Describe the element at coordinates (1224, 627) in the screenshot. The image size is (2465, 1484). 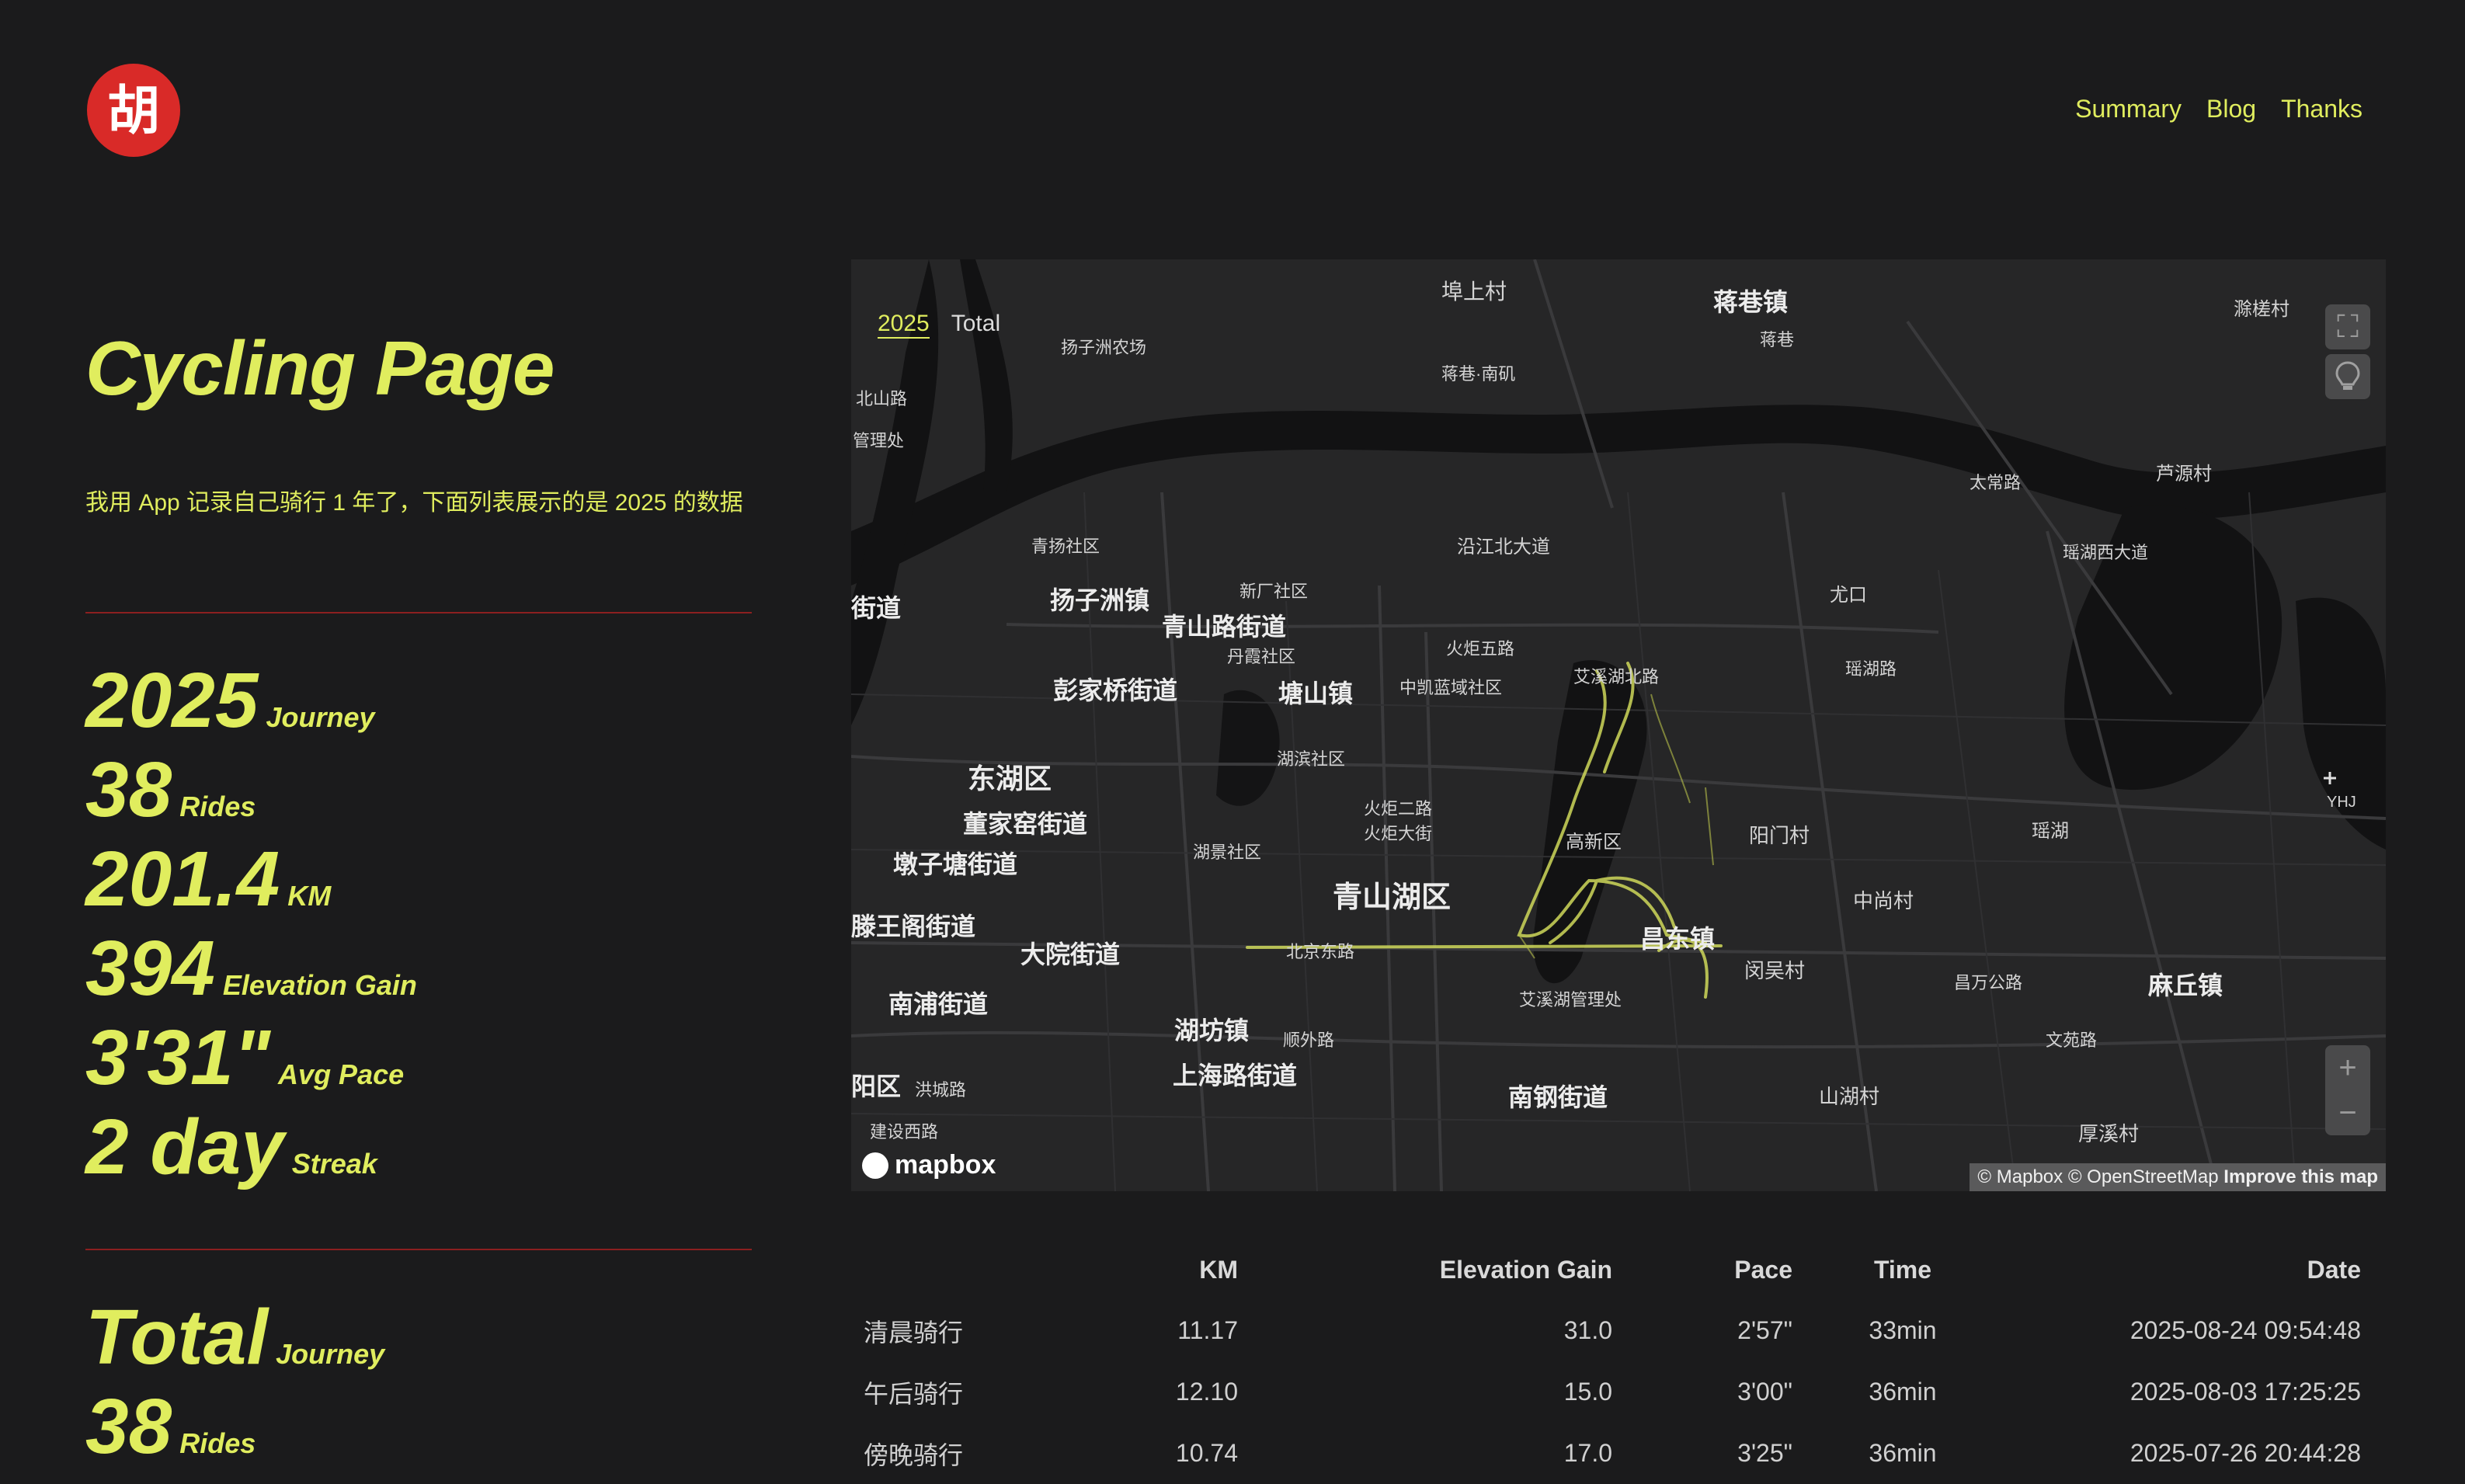
I see `map-label: 青山路街道` at that location.